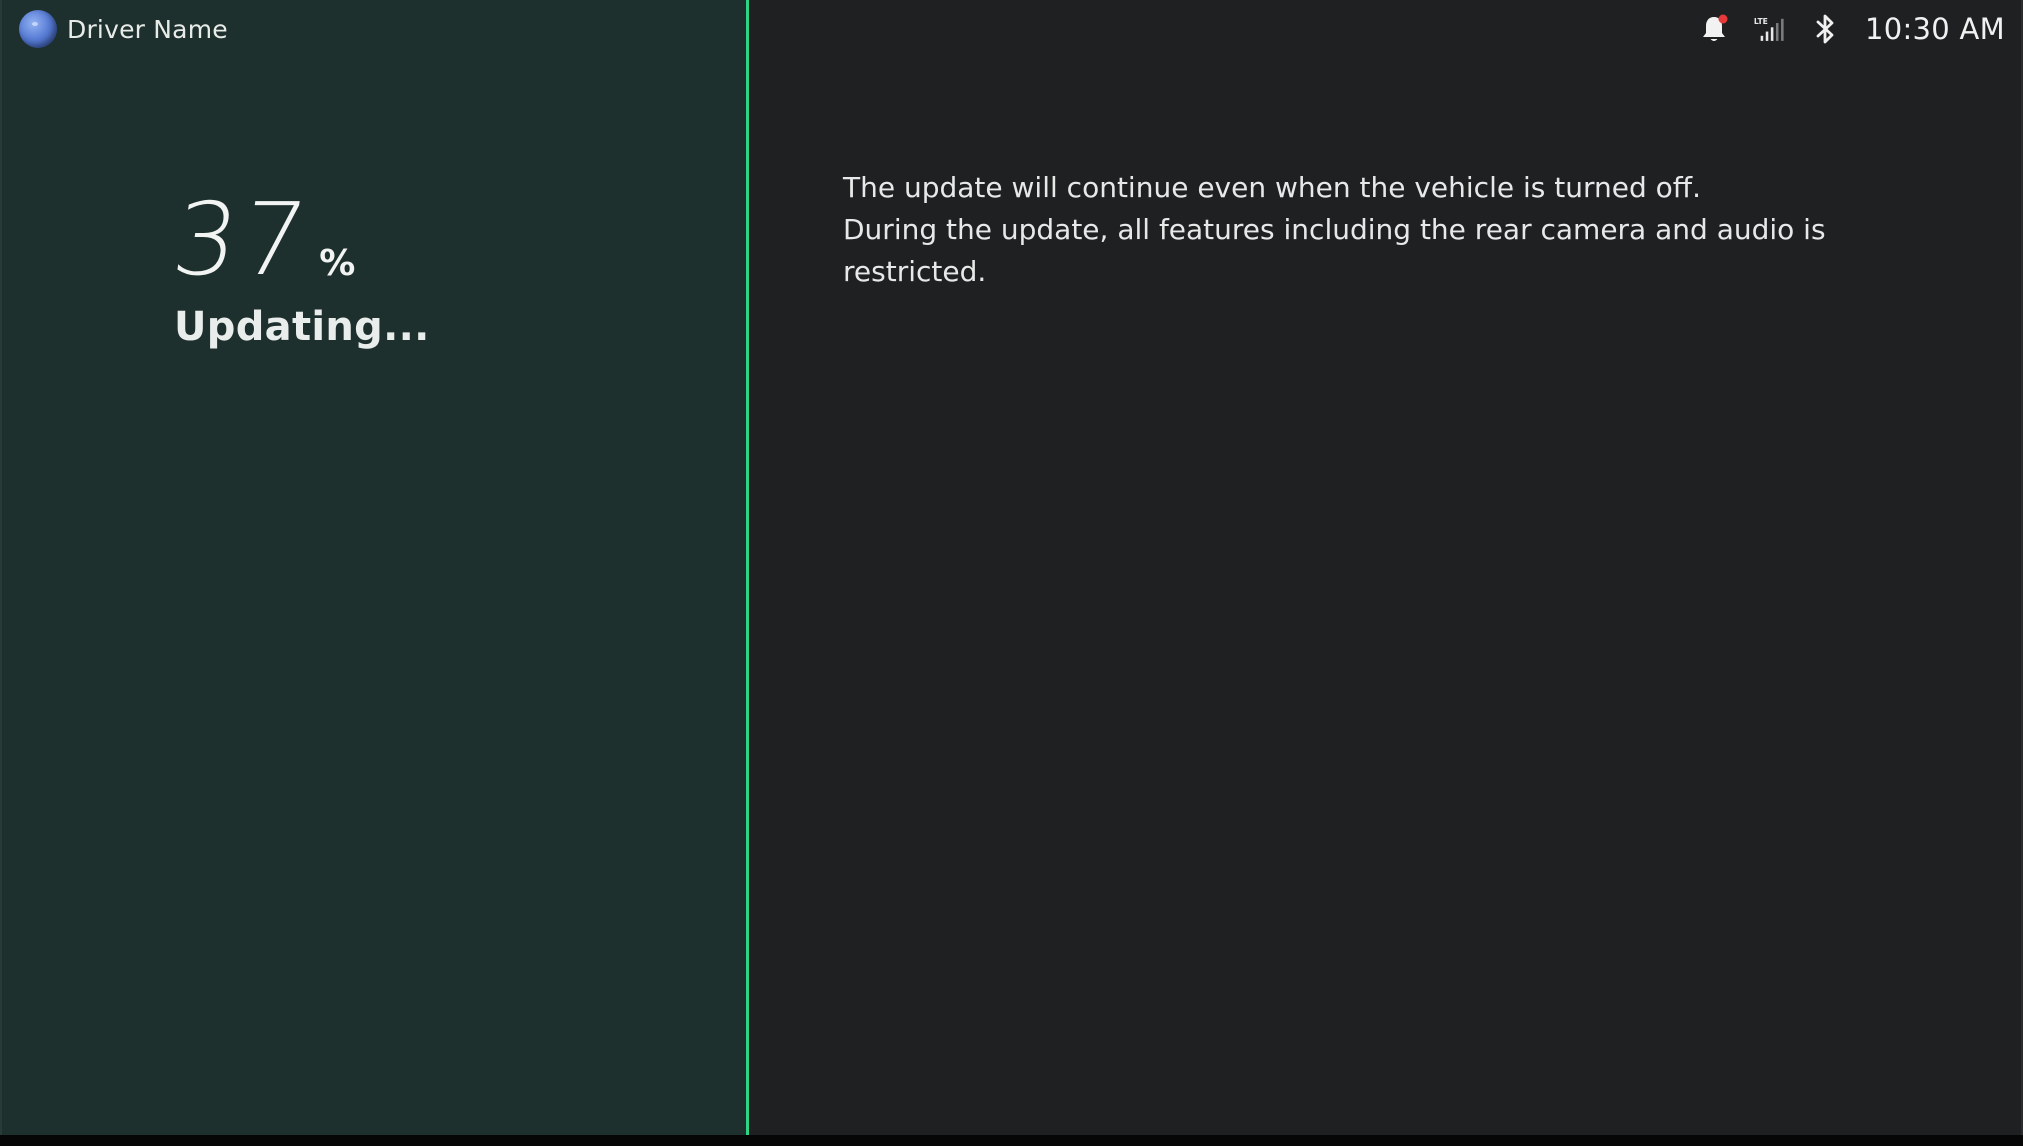  Describe the element at coordinates (1011, 1140) in the screenshot. I see `bottom-bezel` at that location.